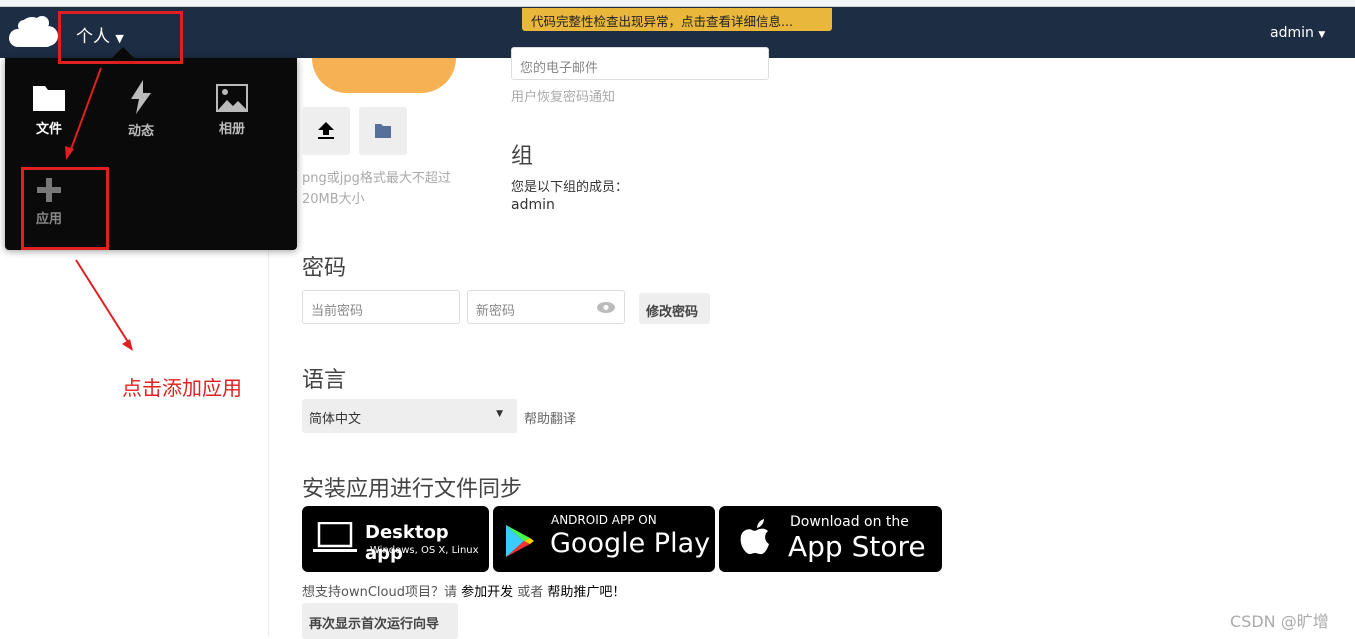 This screenshot has height=639, width=1355. What do you see at coordinates (586, 592) in the screenshot?
I see `promote-link: 帮助推广吧！` at bounding box center [586, 592].